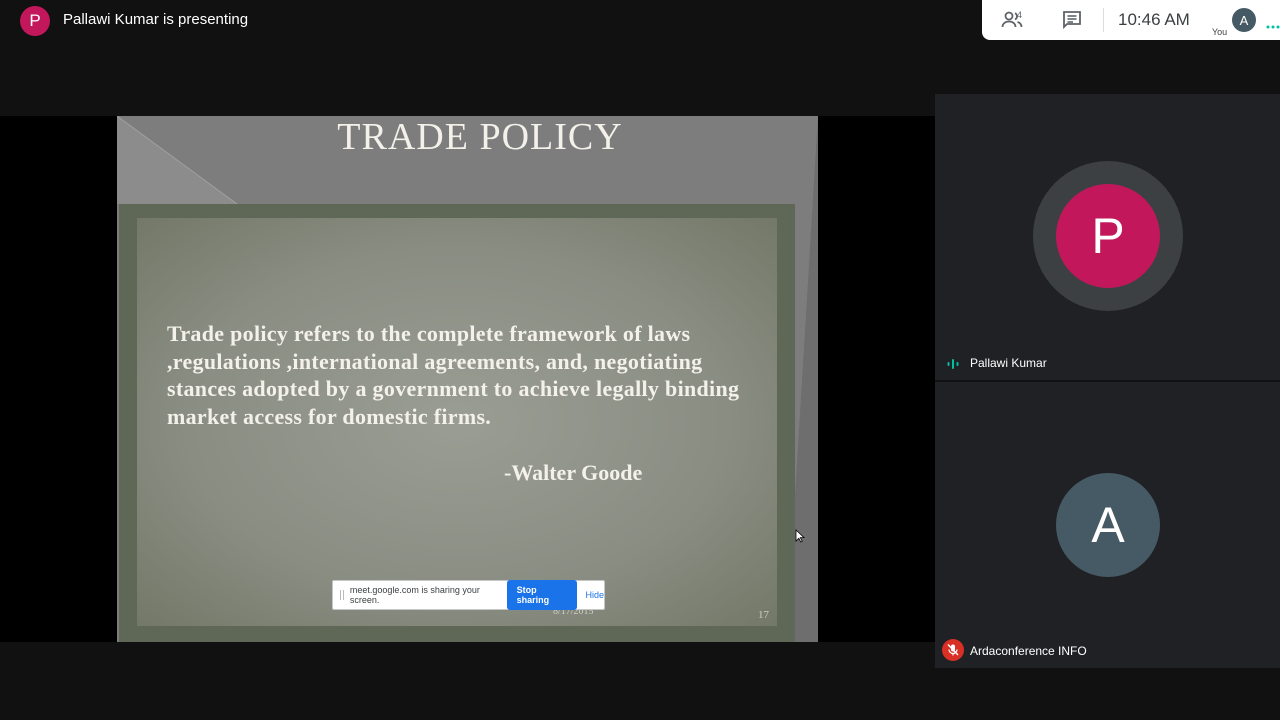 Image resolution: width=1280 pixels, height=720 pixels. Describe the element at coordinates (1154, 19) in the screenshot. I see `clock: 10:46 AM` at that location.